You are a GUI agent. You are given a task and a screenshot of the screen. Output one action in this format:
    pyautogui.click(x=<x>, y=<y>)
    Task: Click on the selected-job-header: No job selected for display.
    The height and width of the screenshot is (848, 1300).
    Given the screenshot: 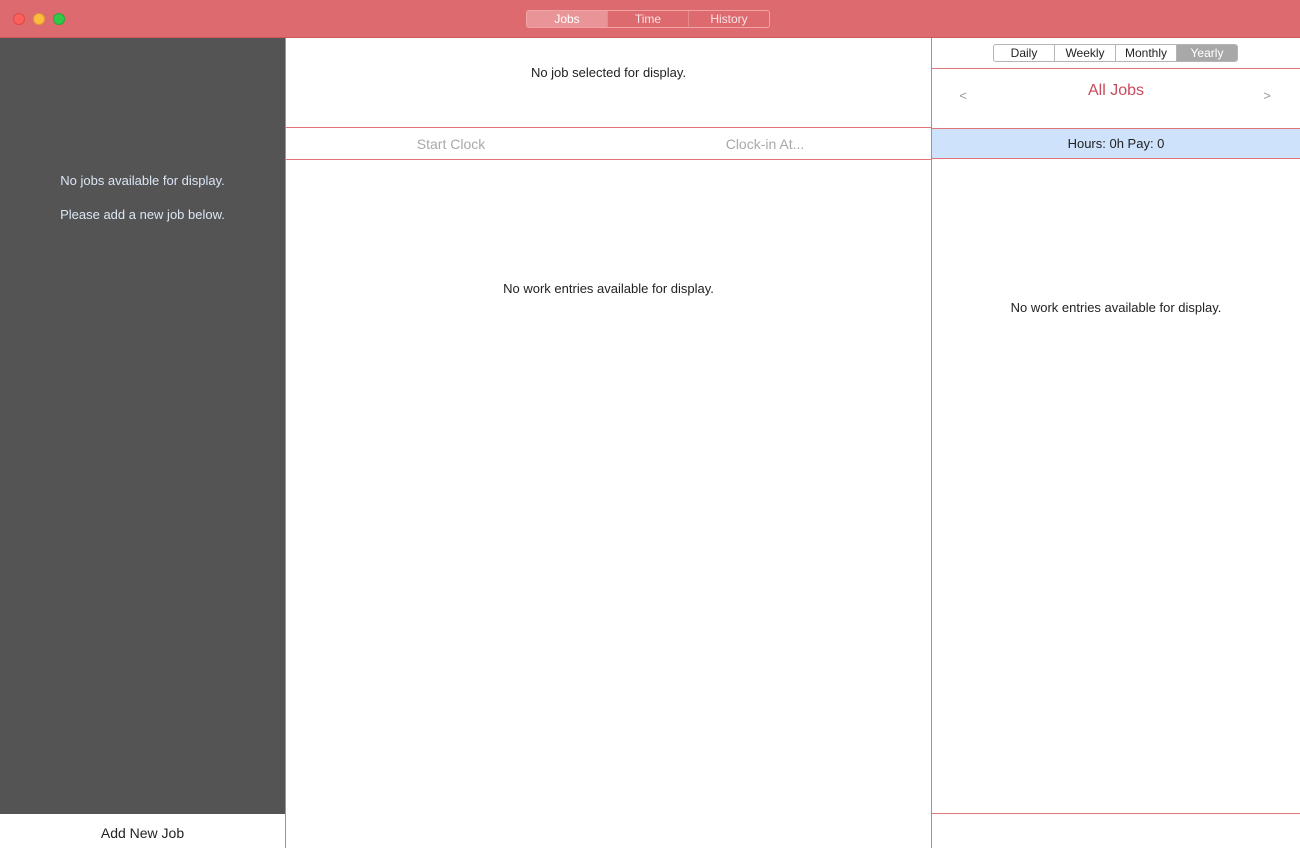 What is the action you would take?
    pyautogui.click(x=608, y=72)
    